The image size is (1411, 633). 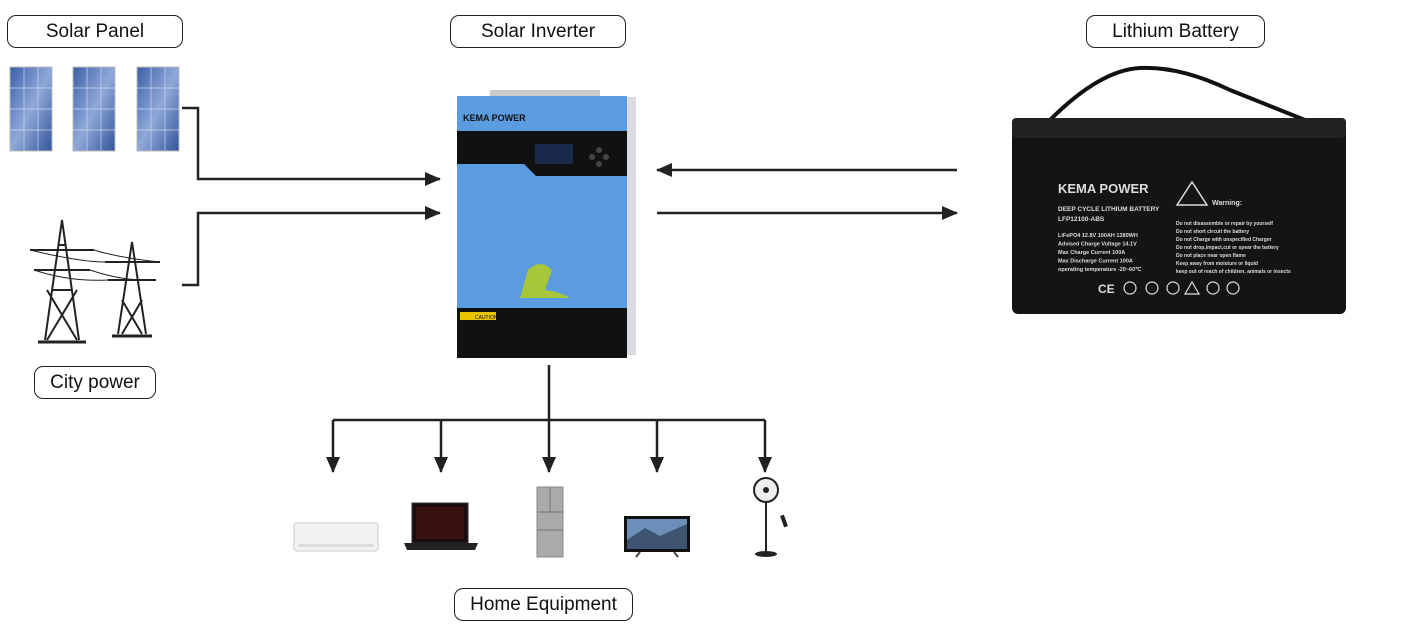 I want to click on battery-warning-title: Warning:, so click(x=1227, y=203).